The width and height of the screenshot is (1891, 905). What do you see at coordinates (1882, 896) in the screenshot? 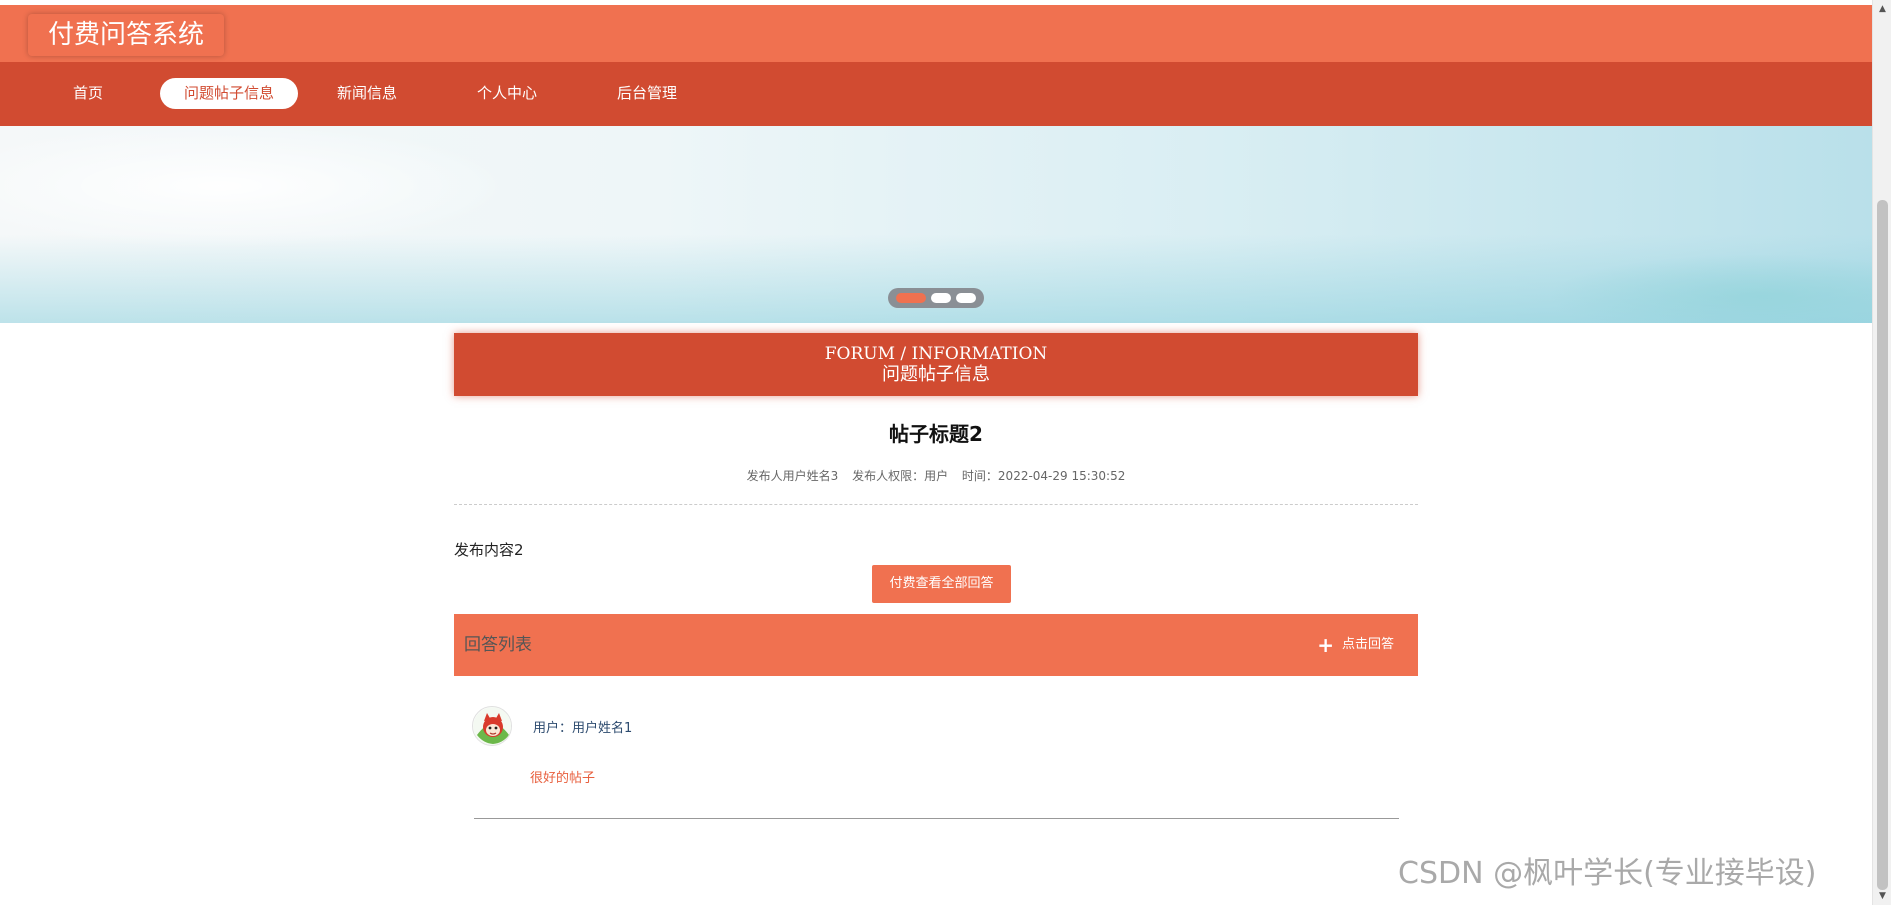
I see `scroll-down-icon: ▼` at bounding box center [1882, 896].